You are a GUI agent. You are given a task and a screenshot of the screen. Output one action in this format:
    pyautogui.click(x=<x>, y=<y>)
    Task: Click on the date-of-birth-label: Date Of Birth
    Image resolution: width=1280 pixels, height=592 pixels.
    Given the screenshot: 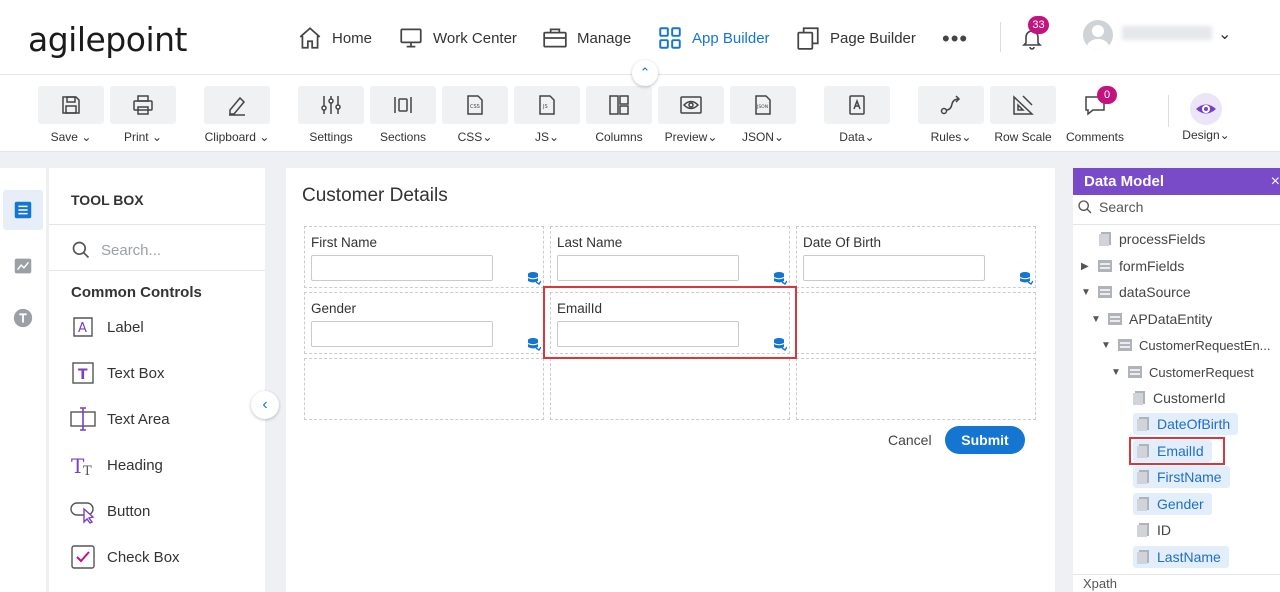 What is the action you would take?
    pyautogui.click(x=842, y=242)
    